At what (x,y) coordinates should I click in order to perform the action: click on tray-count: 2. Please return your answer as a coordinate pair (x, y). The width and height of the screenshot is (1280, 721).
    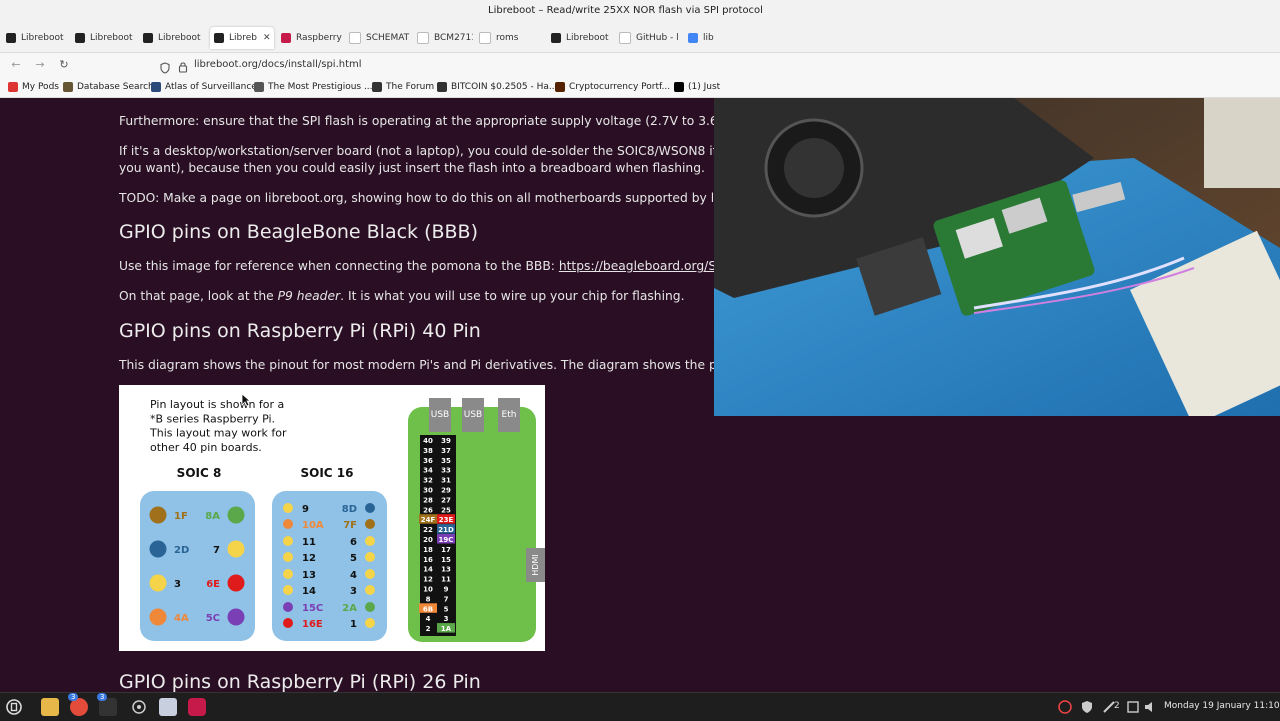
    Looking at the image, I should click on (1117, 706).